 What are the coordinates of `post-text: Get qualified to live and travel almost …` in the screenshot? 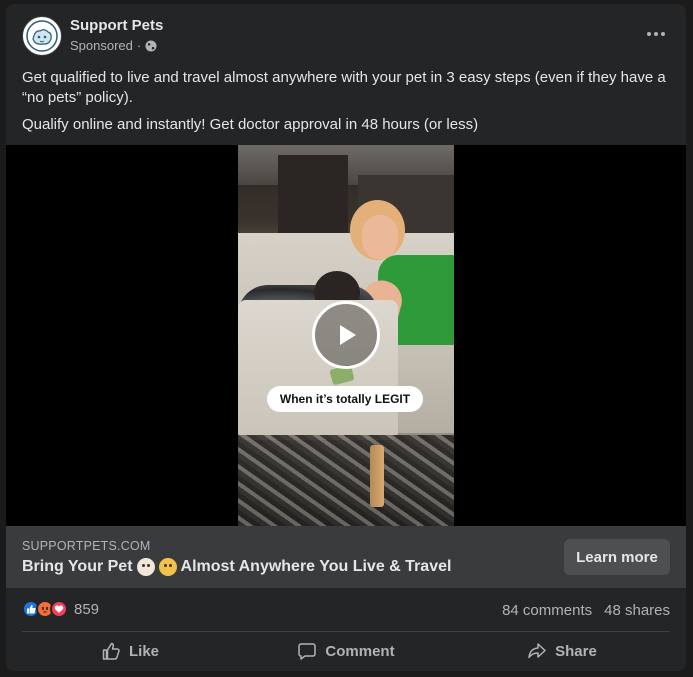 It's located at (347, 105).